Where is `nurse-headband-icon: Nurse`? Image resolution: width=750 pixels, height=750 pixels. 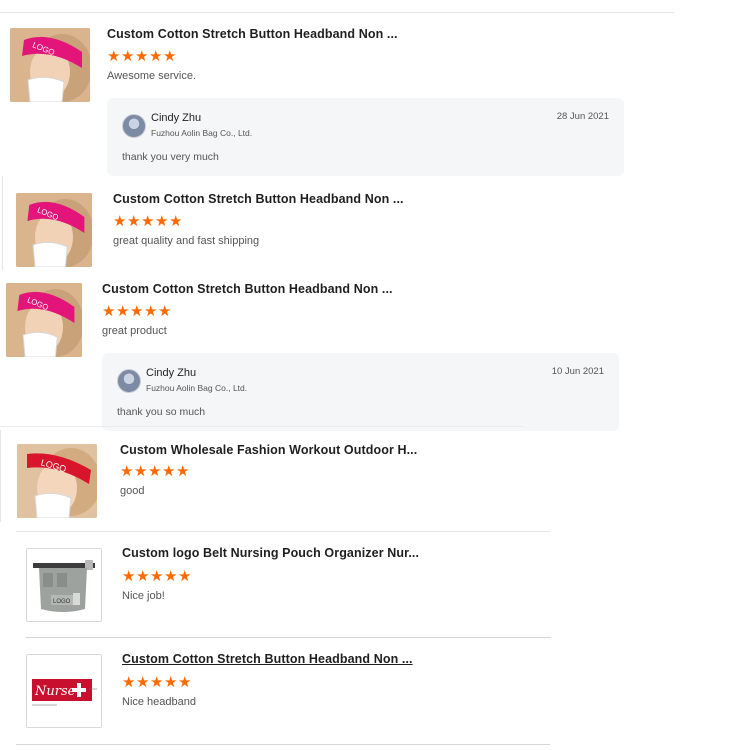 nurse-headband-icon: Nurse is located at coordinates (64, 691).